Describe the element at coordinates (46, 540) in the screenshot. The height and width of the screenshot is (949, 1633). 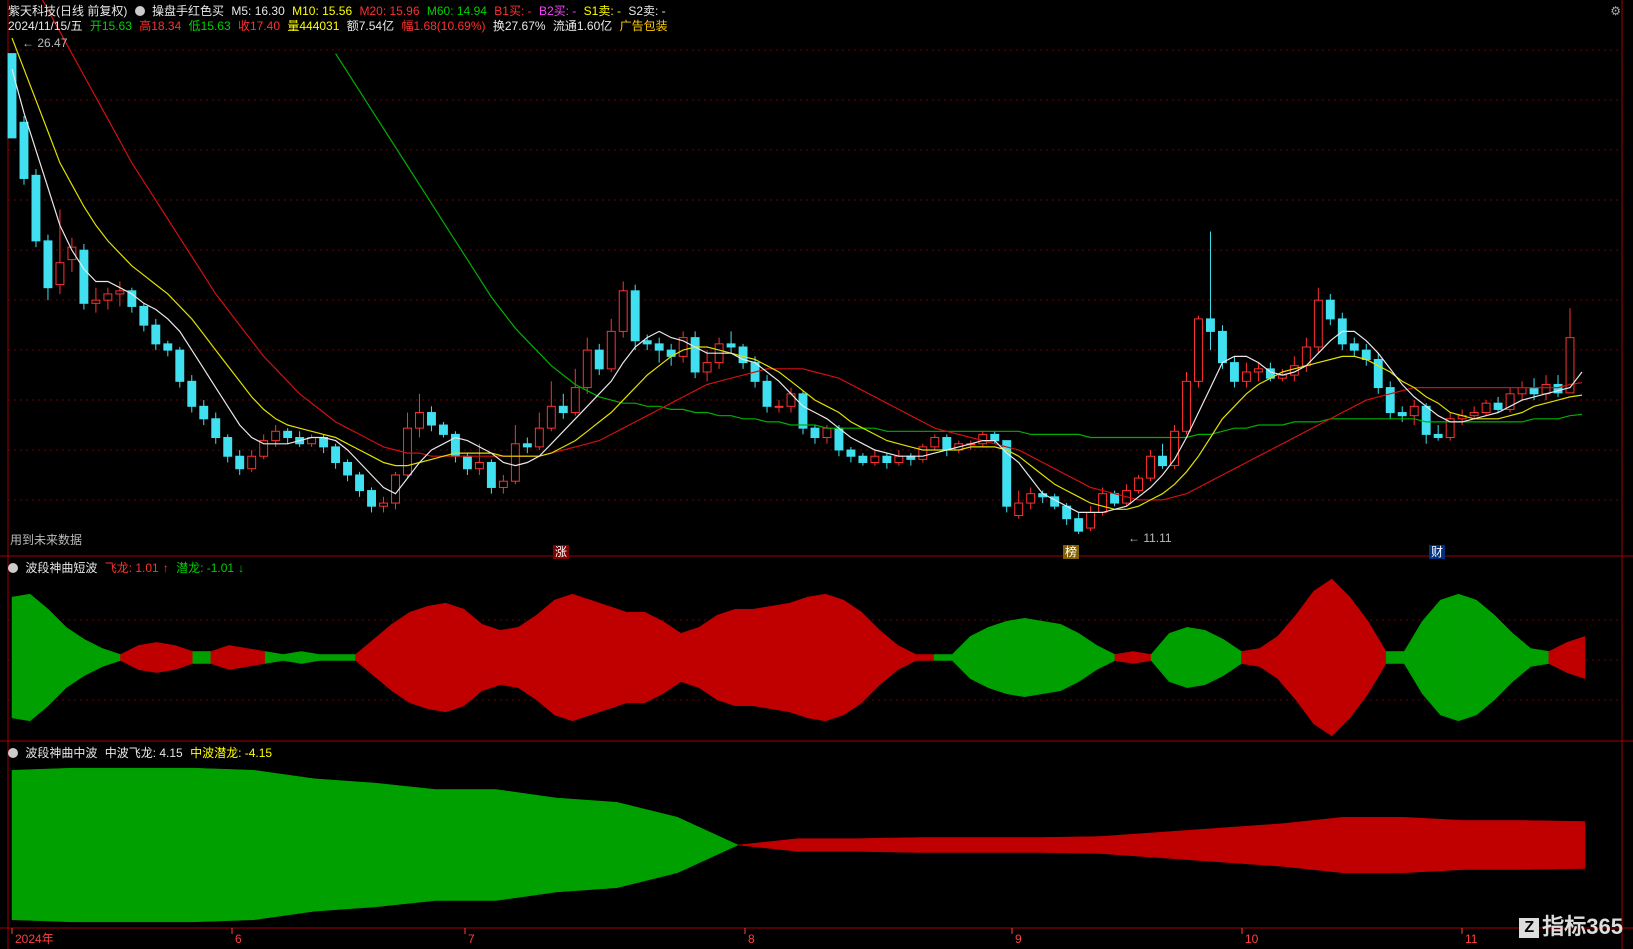
I see `future-data-warning: 用到未来数据` at that location.